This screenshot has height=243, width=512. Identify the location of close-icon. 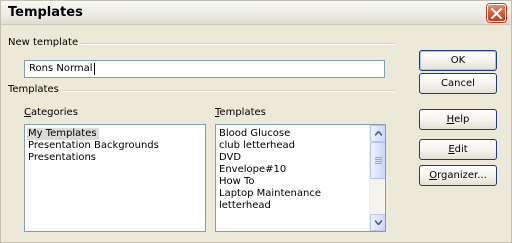
(496, 13).